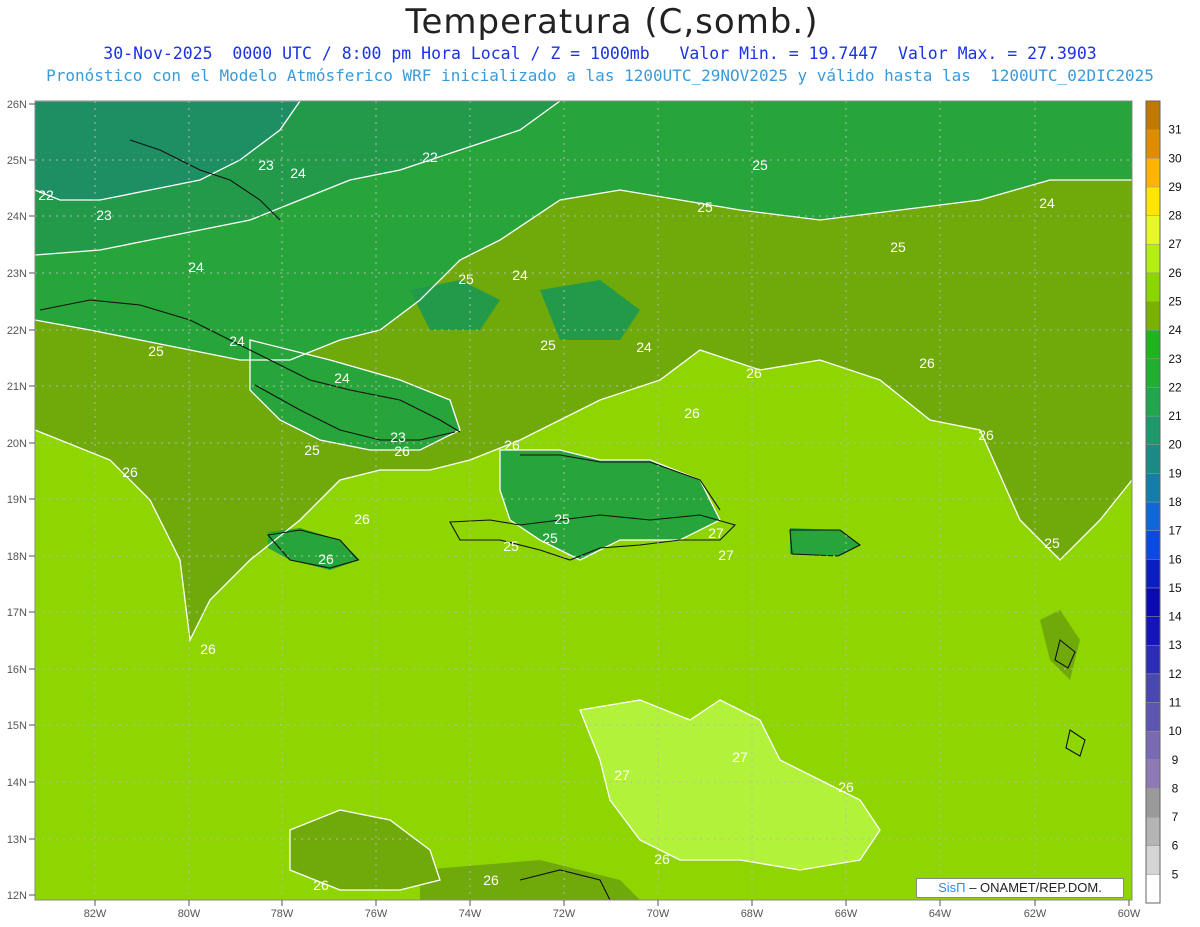 This screenshot has height=927, width=1200. Describe the element at coordinates (1175, 588) in the screenshot. I see `colorbar-label: 15` at that location.